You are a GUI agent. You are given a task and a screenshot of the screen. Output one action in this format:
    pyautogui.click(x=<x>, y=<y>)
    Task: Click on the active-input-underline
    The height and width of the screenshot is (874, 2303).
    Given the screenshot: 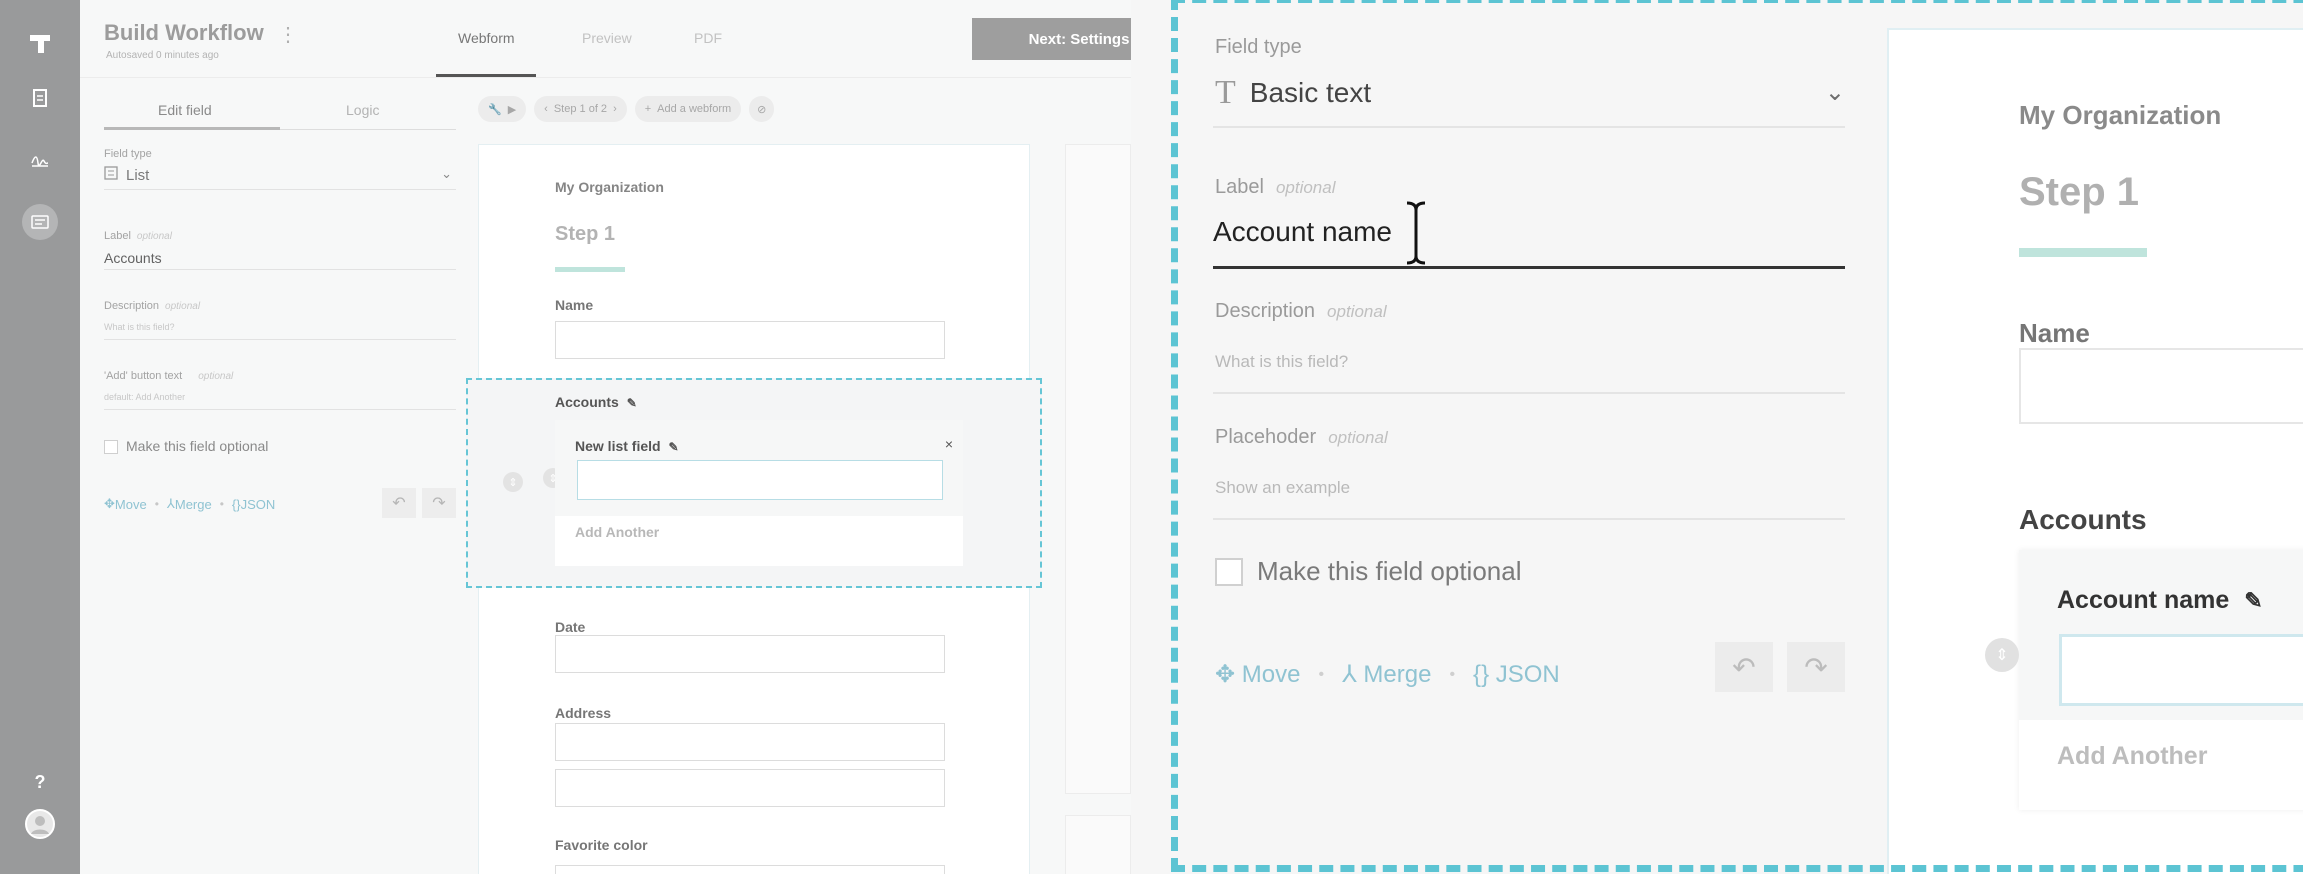 What is the action you would take?
    pyautogui.click(x=1529, y=267)
    